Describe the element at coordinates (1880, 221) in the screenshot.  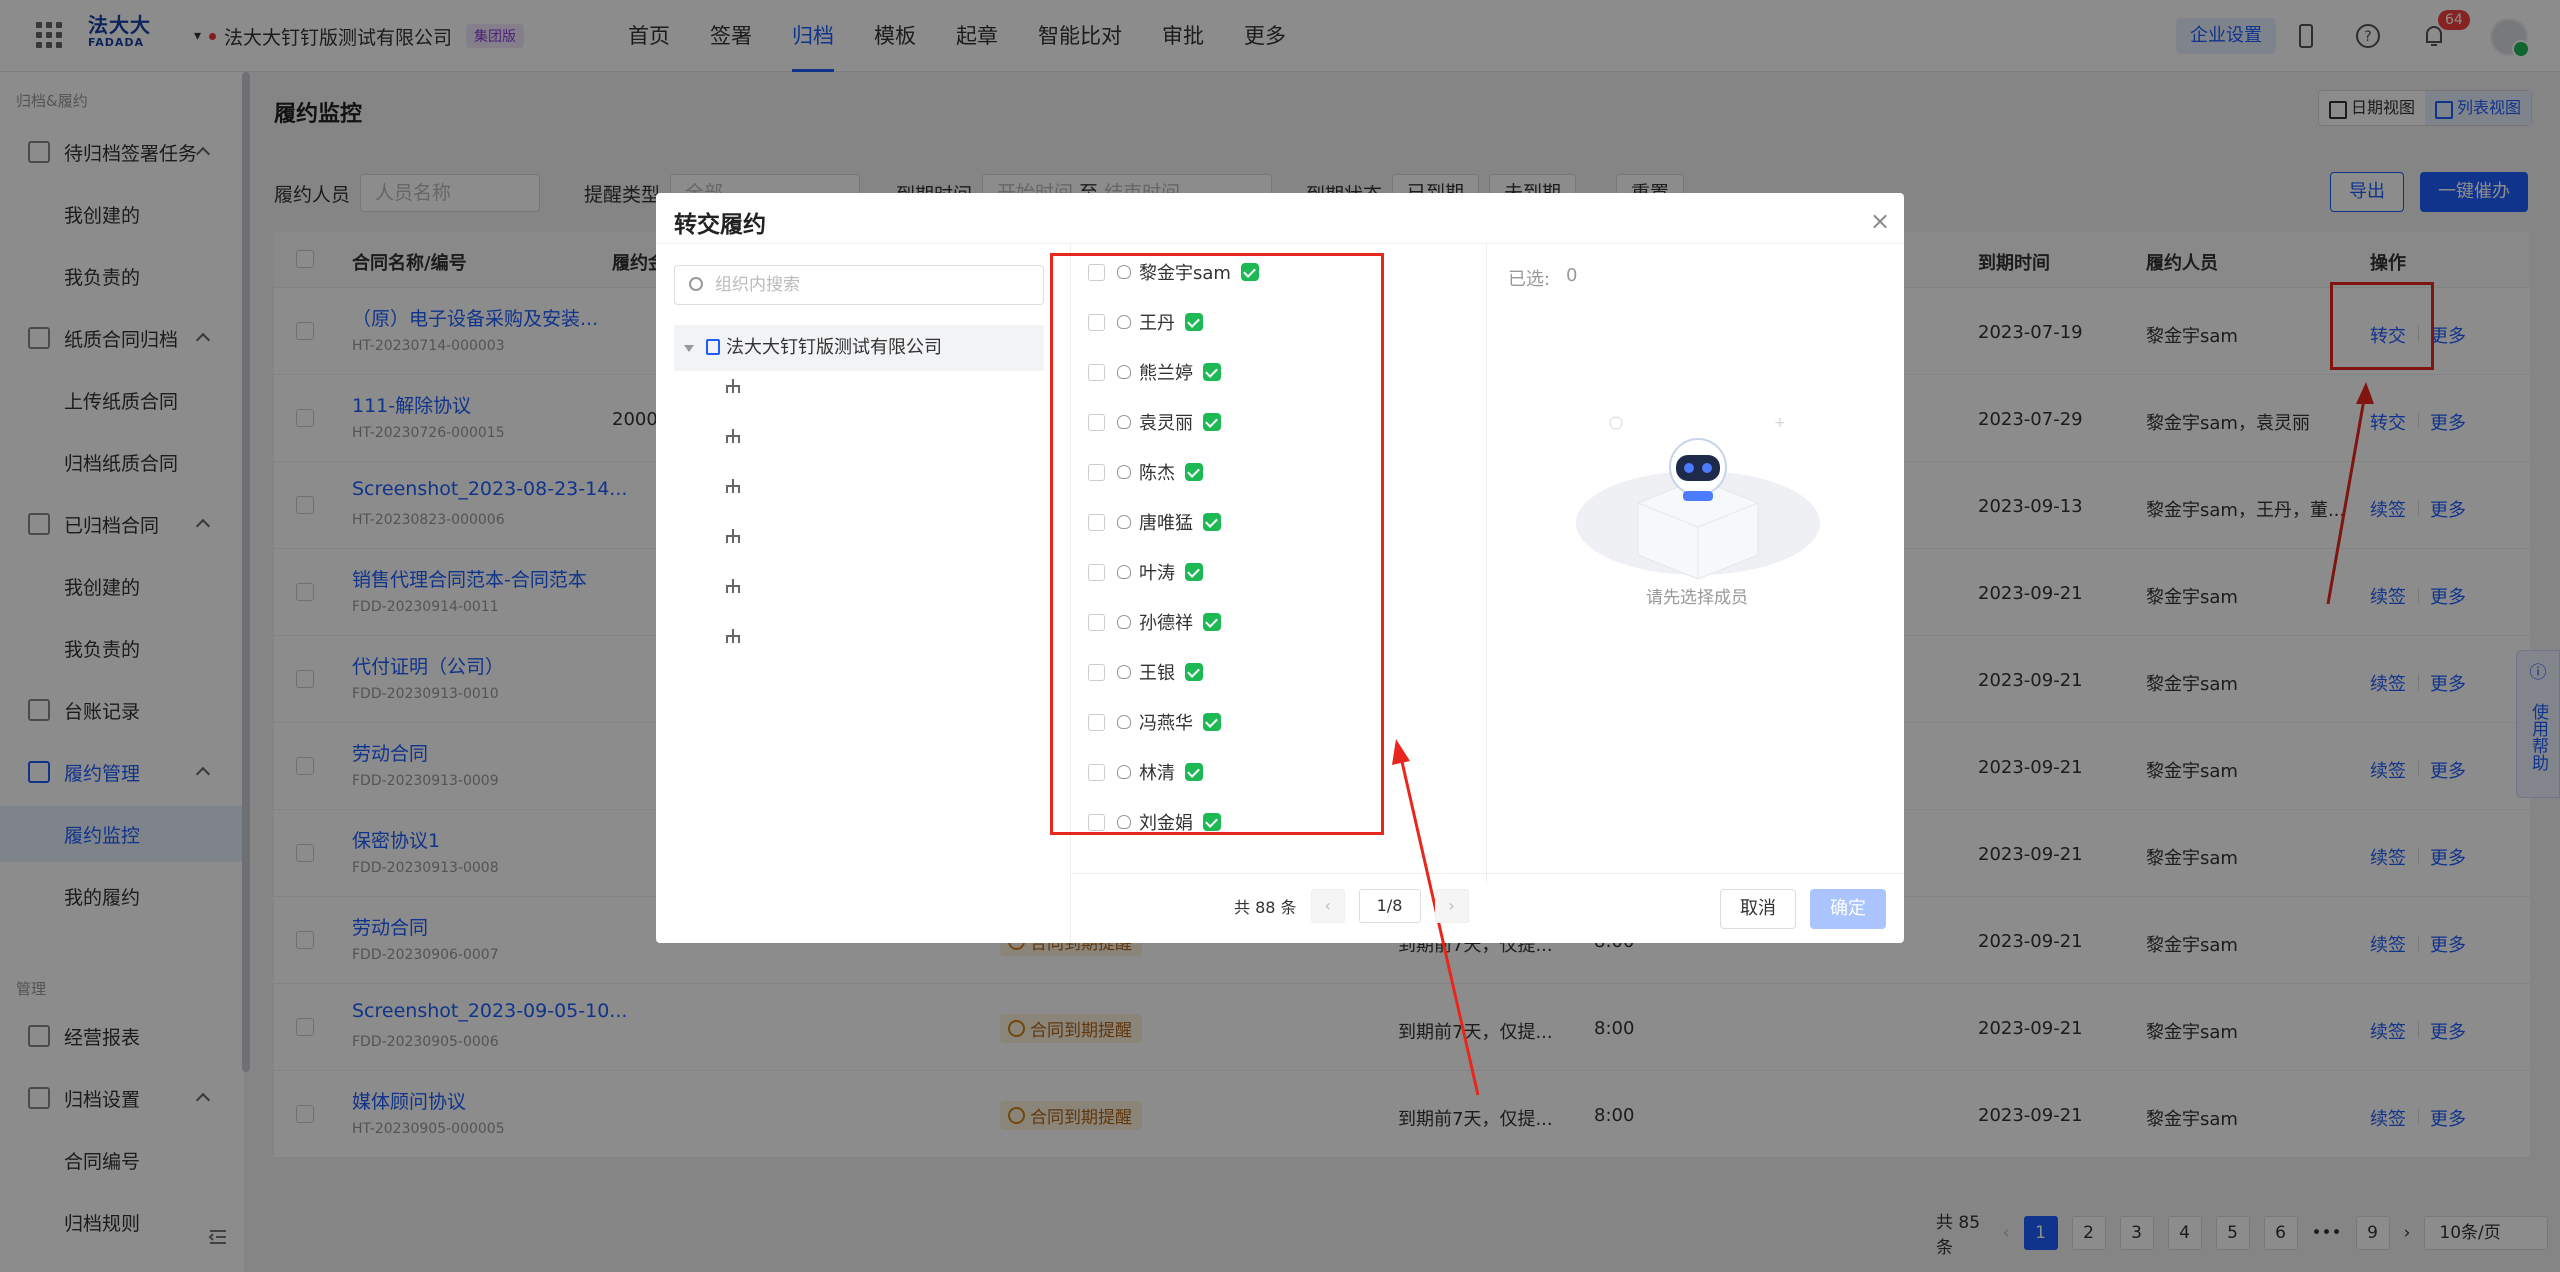
I see `close-icon: ×` at that location.